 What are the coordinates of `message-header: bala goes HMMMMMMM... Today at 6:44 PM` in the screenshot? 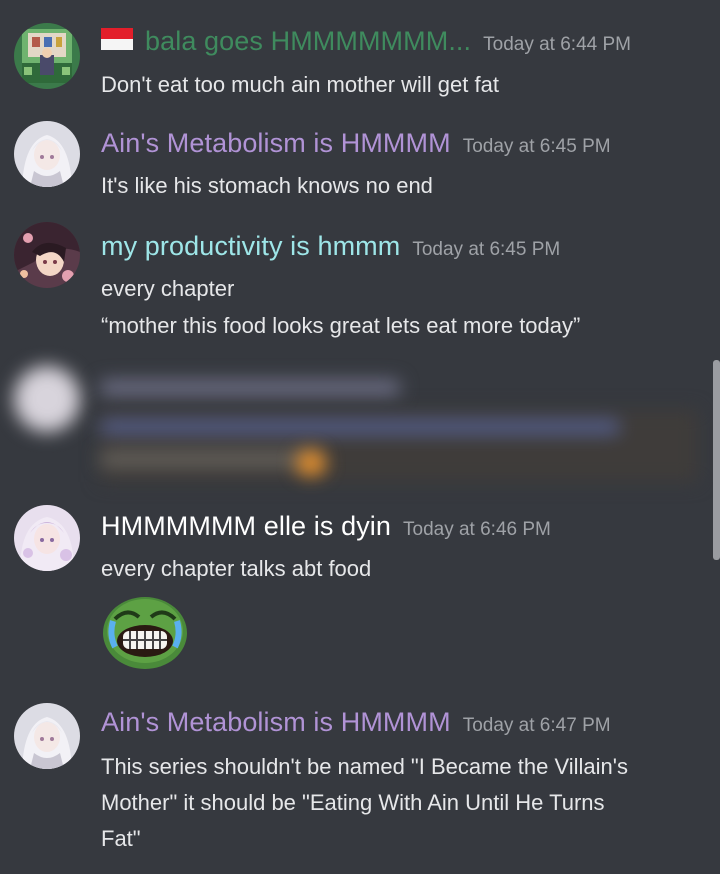 It's located at (366, 41).